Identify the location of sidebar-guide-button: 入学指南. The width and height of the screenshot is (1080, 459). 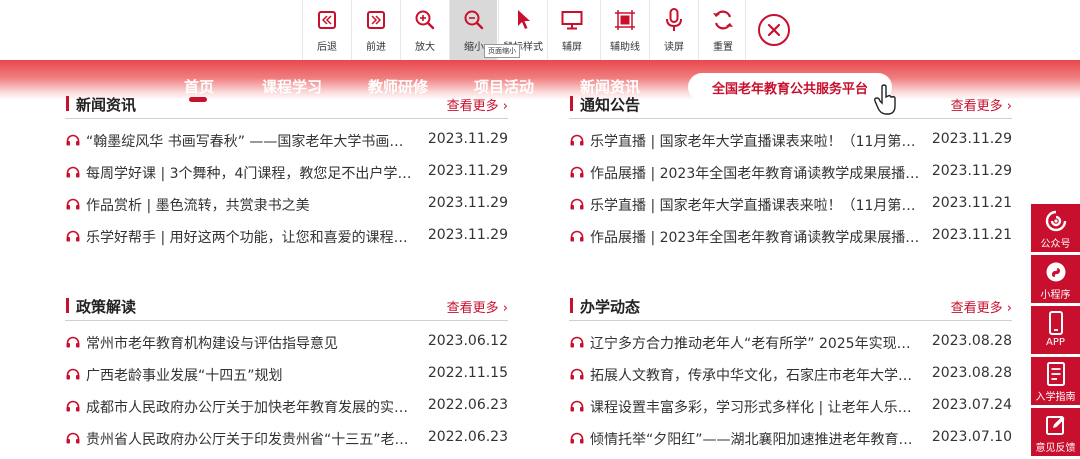
(1055, 381).